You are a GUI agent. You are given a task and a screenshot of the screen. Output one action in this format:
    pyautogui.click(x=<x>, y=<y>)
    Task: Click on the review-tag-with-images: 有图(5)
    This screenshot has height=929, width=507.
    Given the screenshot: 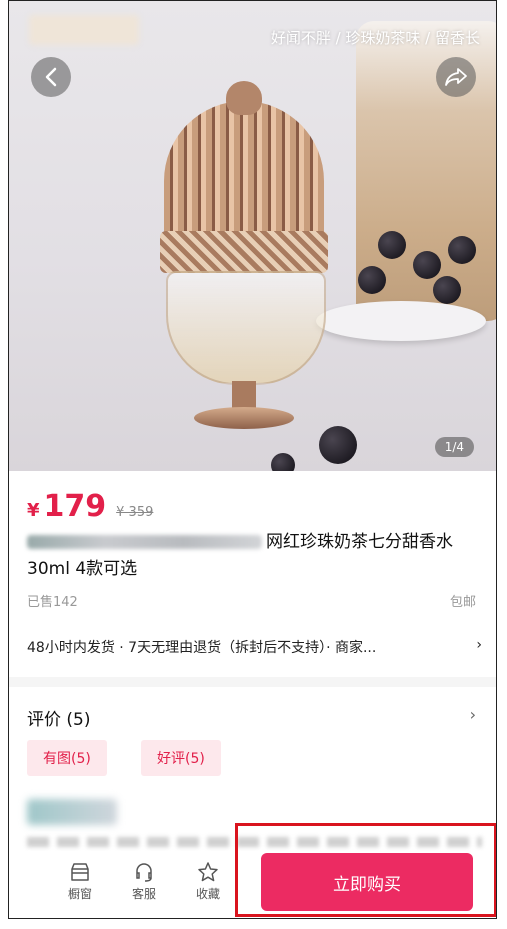 What is the action you would take?
    pyautogui.click(x=67, y=758)
    